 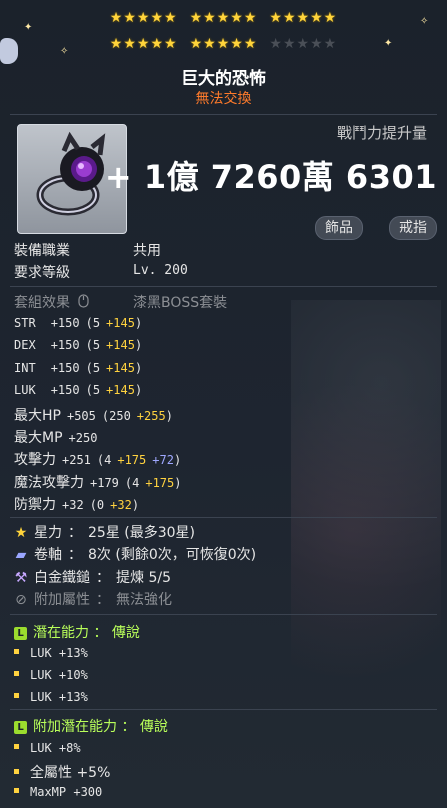 I want to click on item-name: 巨大的恐怖, so click(x=223, y=79).